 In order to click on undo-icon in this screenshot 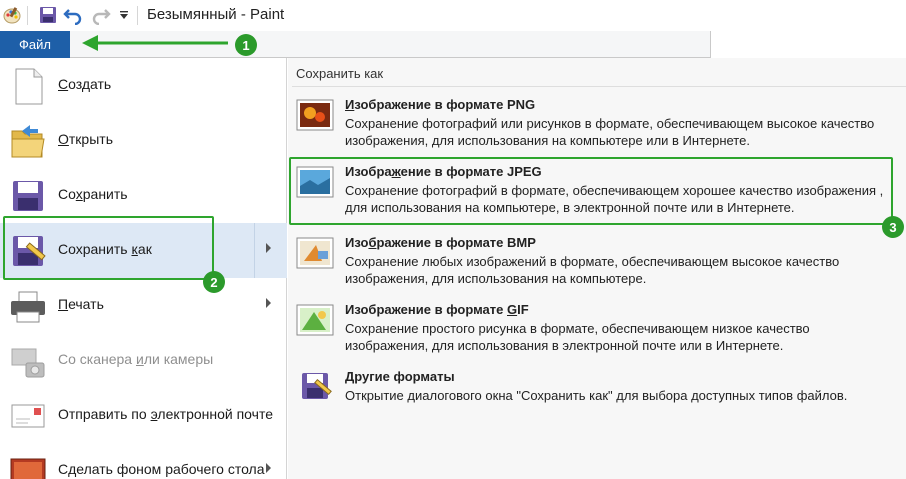, I will do `click(73, 15)`.